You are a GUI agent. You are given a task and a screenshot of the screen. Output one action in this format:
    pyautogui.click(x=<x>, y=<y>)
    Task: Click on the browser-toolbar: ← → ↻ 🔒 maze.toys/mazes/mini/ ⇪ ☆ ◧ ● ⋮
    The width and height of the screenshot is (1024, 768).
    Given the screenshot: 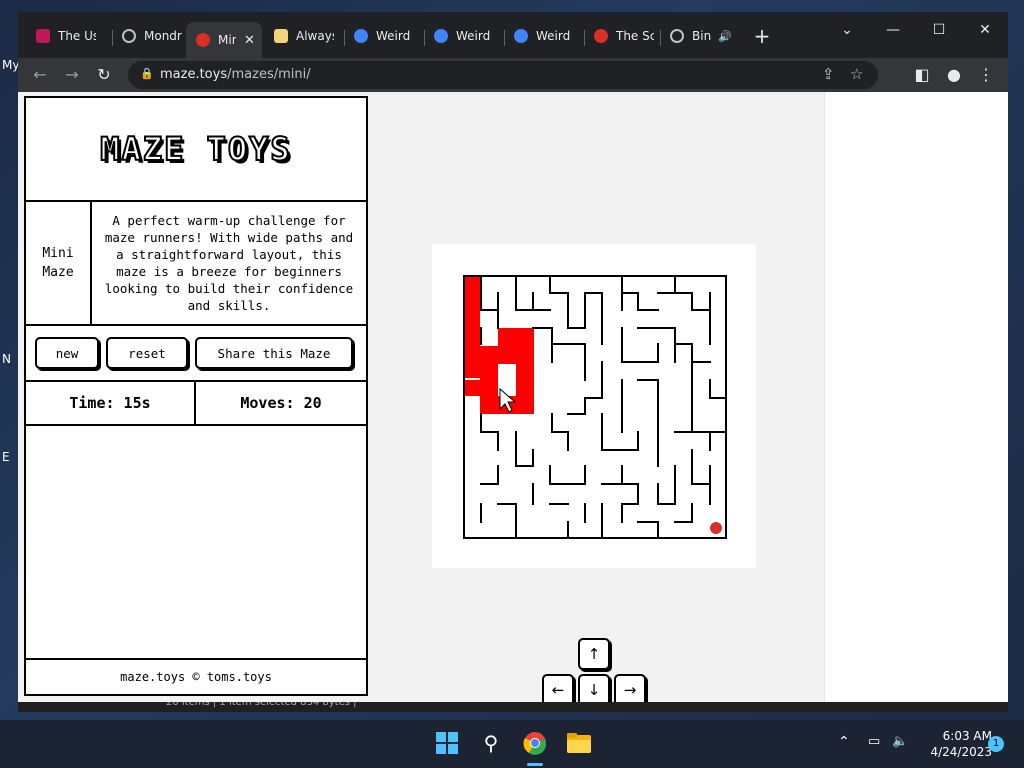 What is the action you would take?
    pyautogui.click(x=513, y=75)
    